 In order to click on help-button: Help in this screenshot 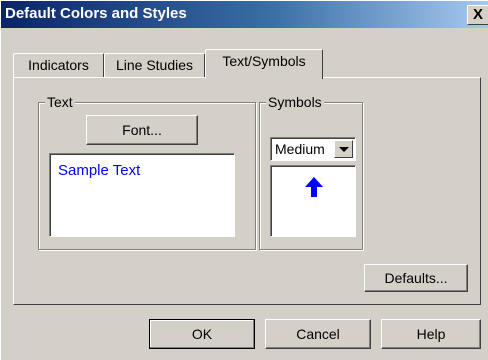, I will do `click(431, 334)`.